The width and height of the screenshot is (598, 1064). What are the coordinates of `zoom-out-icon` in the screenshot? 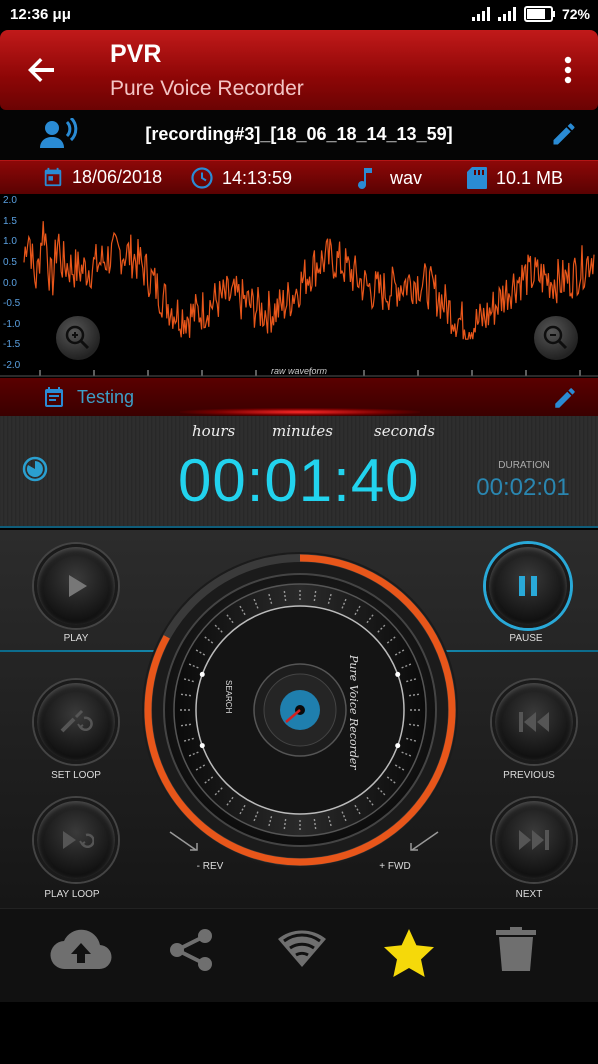 It's located at (555, 337).